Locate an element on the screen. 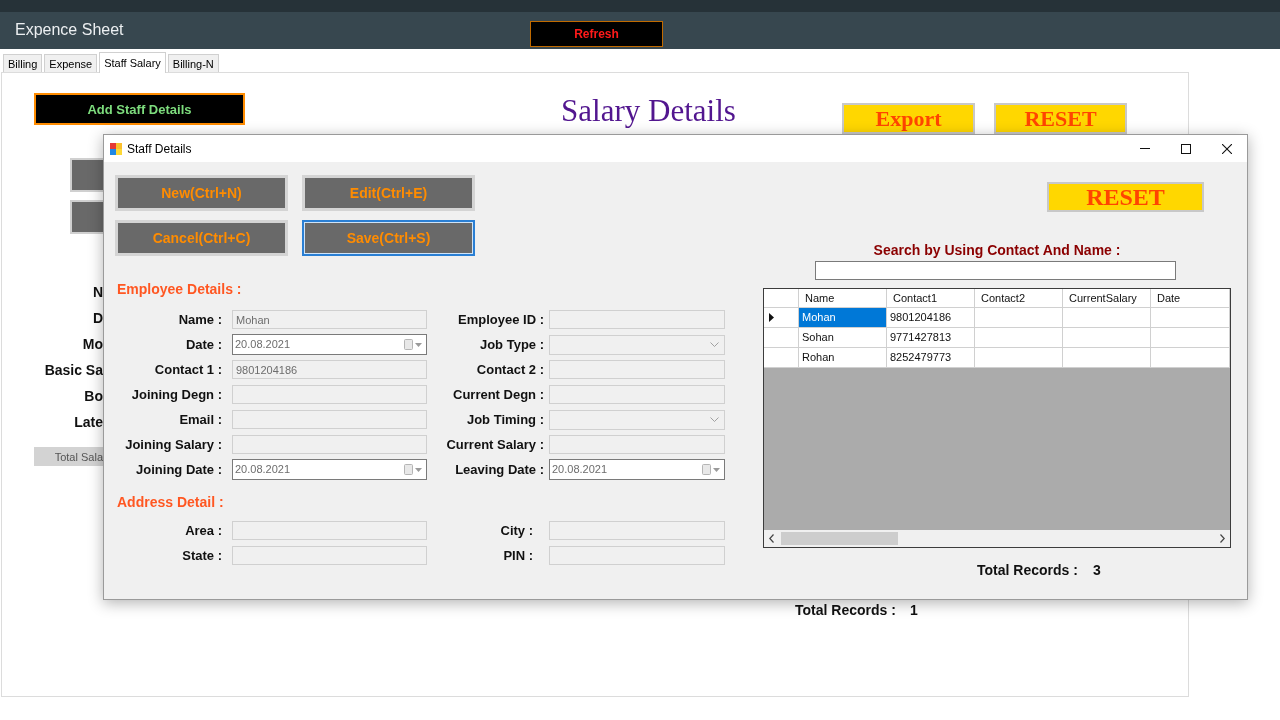  column-header: Contact1 is located at coordinates (931, 298).